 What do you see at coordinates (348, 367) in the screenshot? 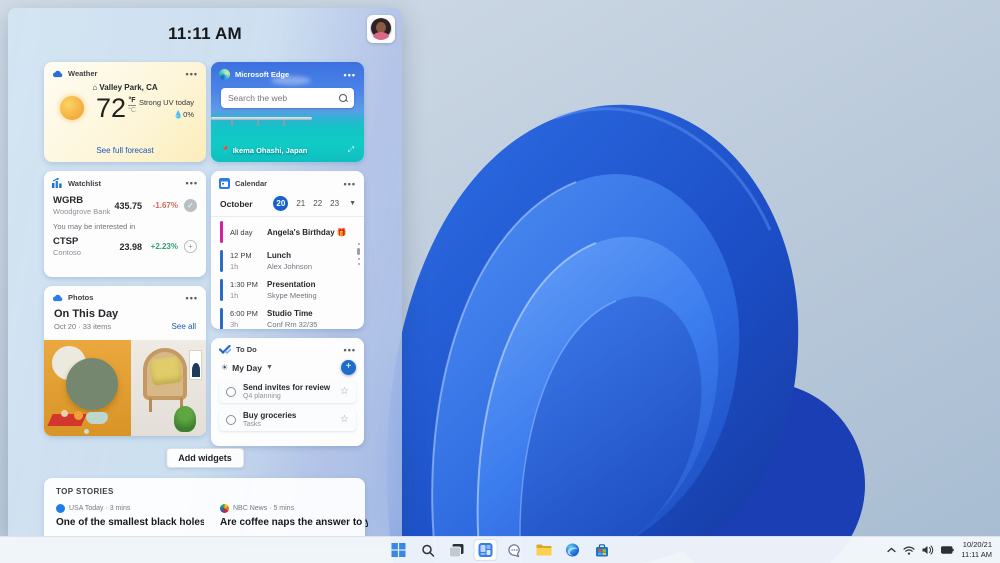
I see `add-task-button: +` at bounding box center [348, 367].